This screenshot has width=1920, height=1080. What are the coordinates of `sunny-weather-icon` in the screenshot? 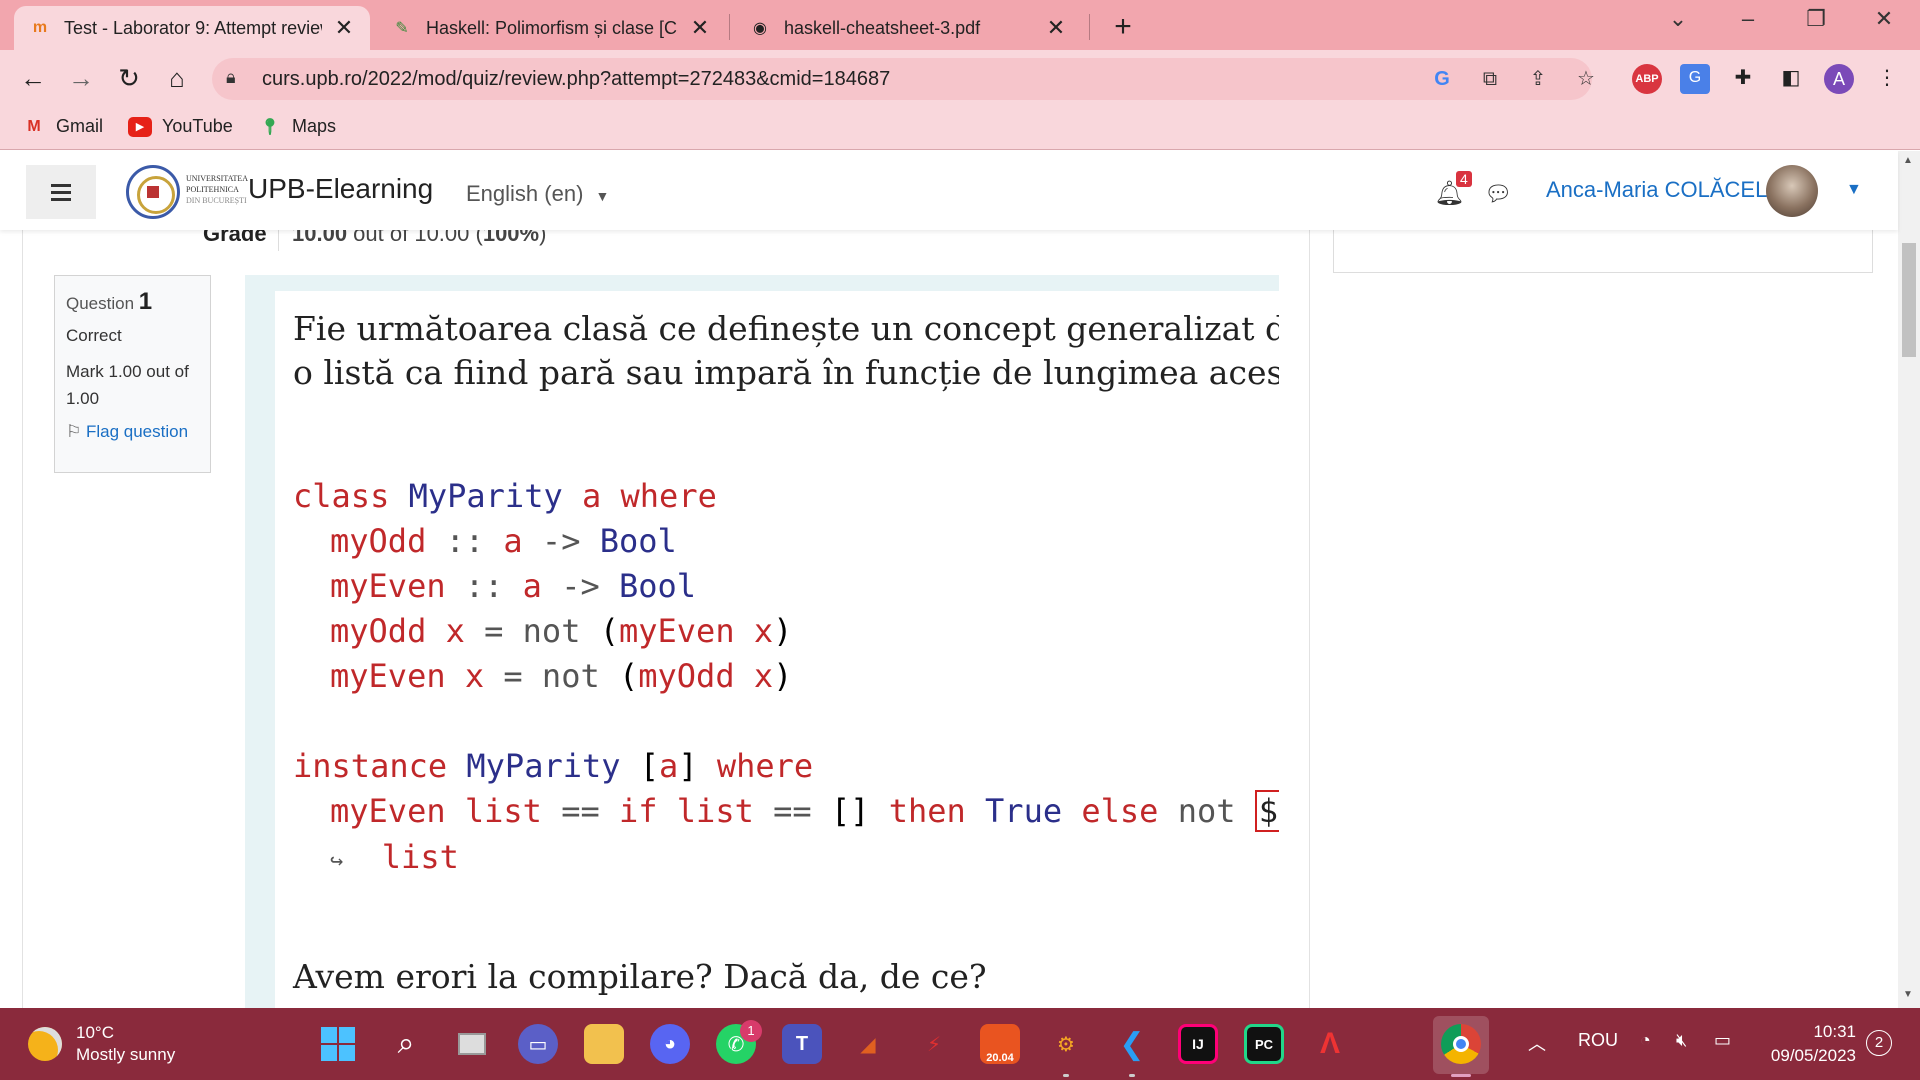 It's located at (45, 1044).